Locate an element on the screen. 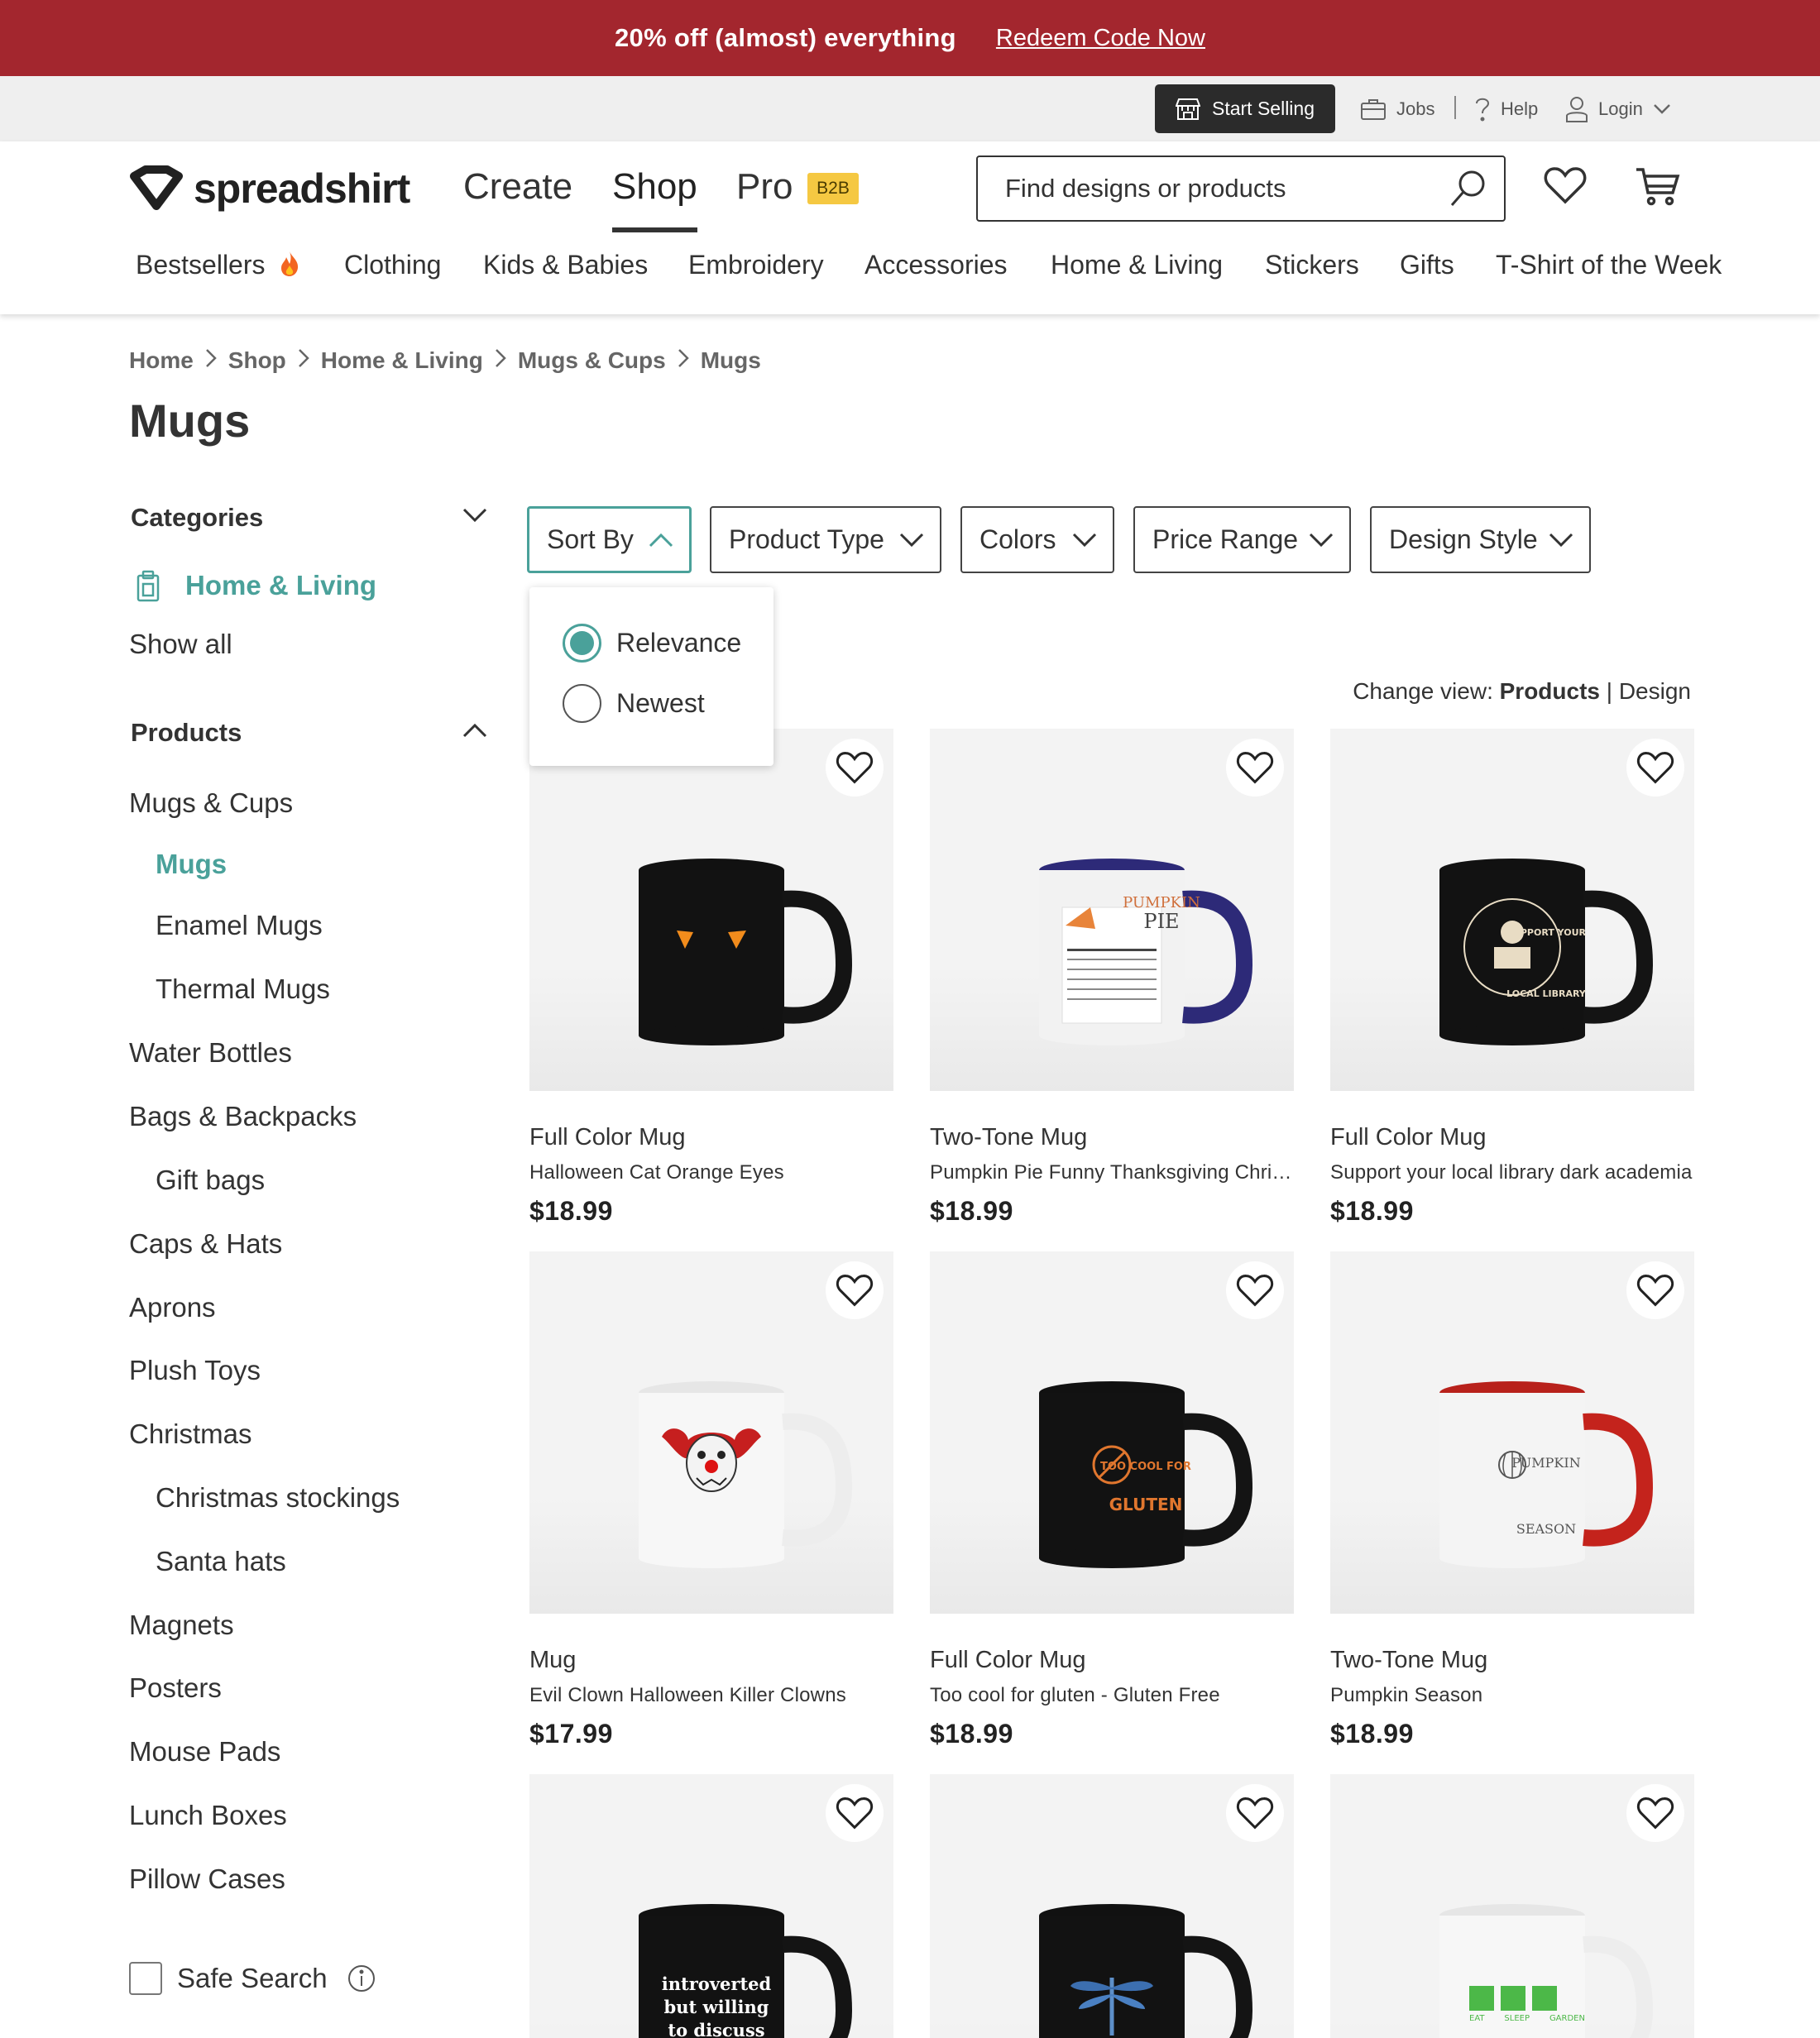  category-stickers: Stickers is located at coordinates (1312, 265).